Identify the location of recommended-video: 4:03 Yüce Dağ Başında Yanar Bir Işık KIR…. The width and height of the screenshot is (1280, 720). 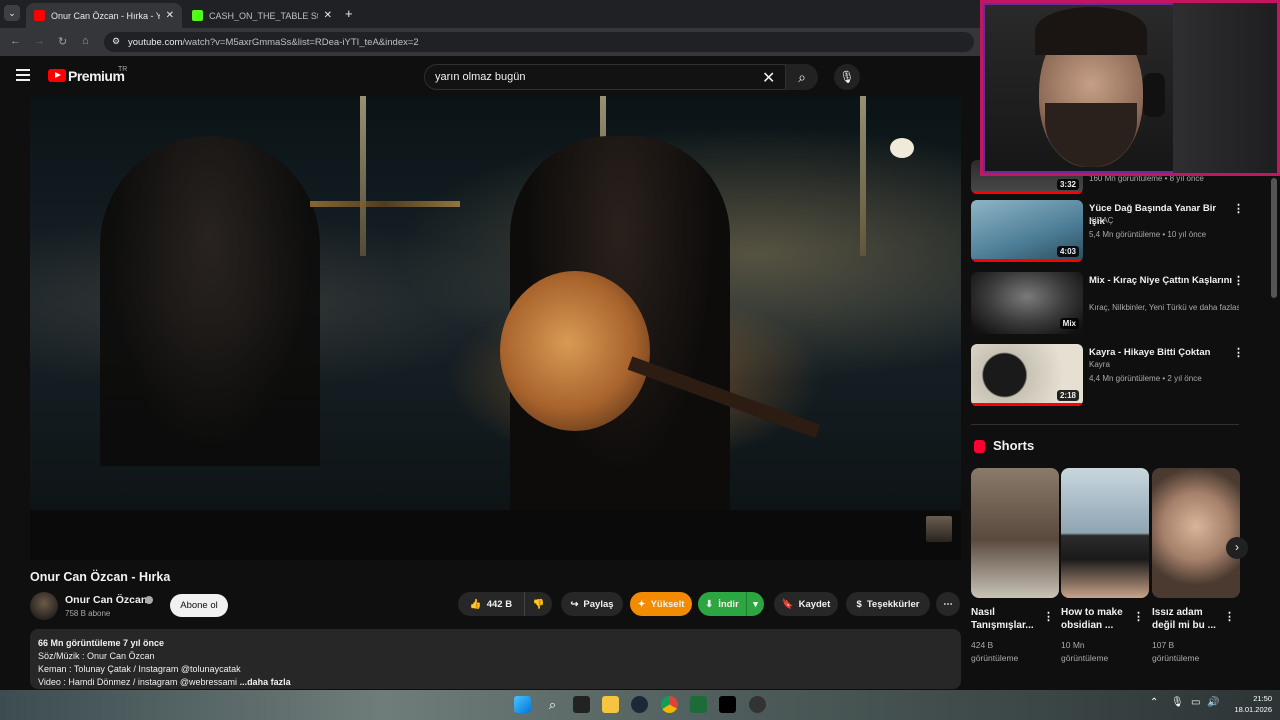
(1107, 232).